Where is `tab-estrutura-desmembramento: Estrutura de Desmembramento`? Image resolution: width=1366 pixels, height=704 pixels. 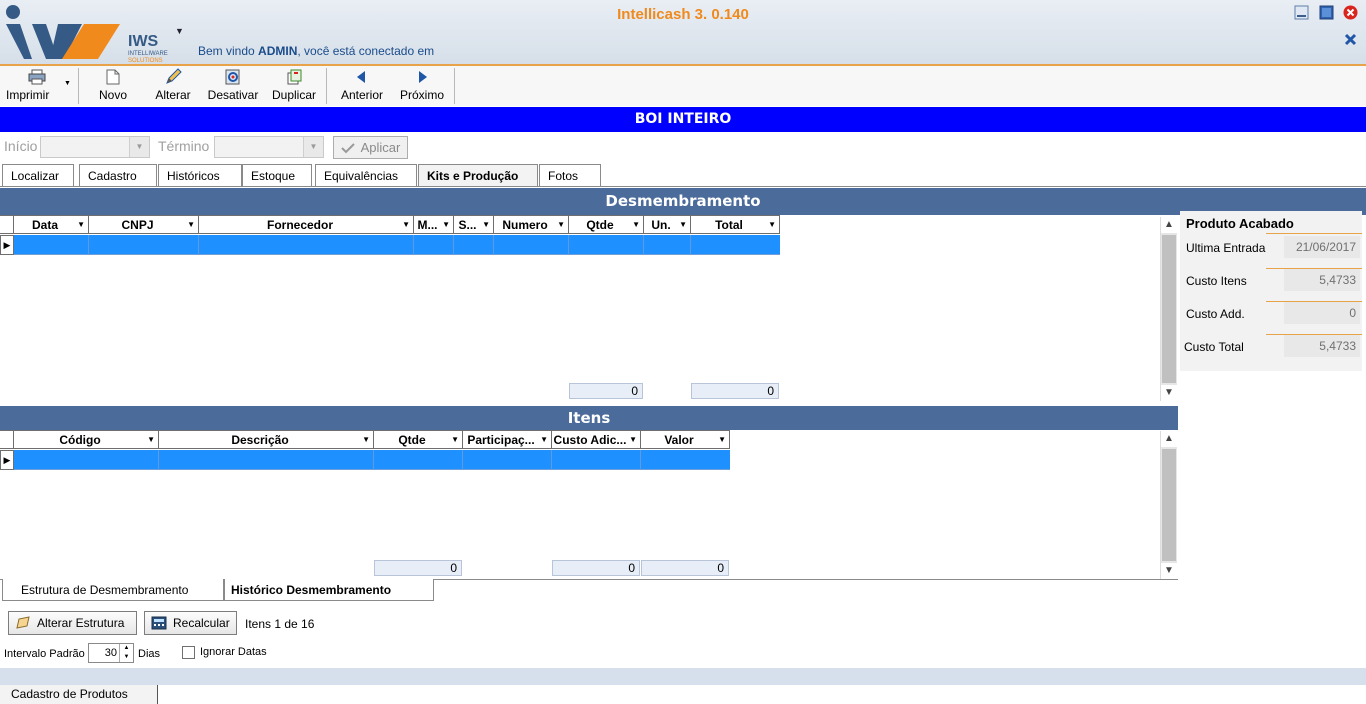 tab-estrutura-desmembramento: Estrutura de Desmembramento is located at coordinates (113, 590).